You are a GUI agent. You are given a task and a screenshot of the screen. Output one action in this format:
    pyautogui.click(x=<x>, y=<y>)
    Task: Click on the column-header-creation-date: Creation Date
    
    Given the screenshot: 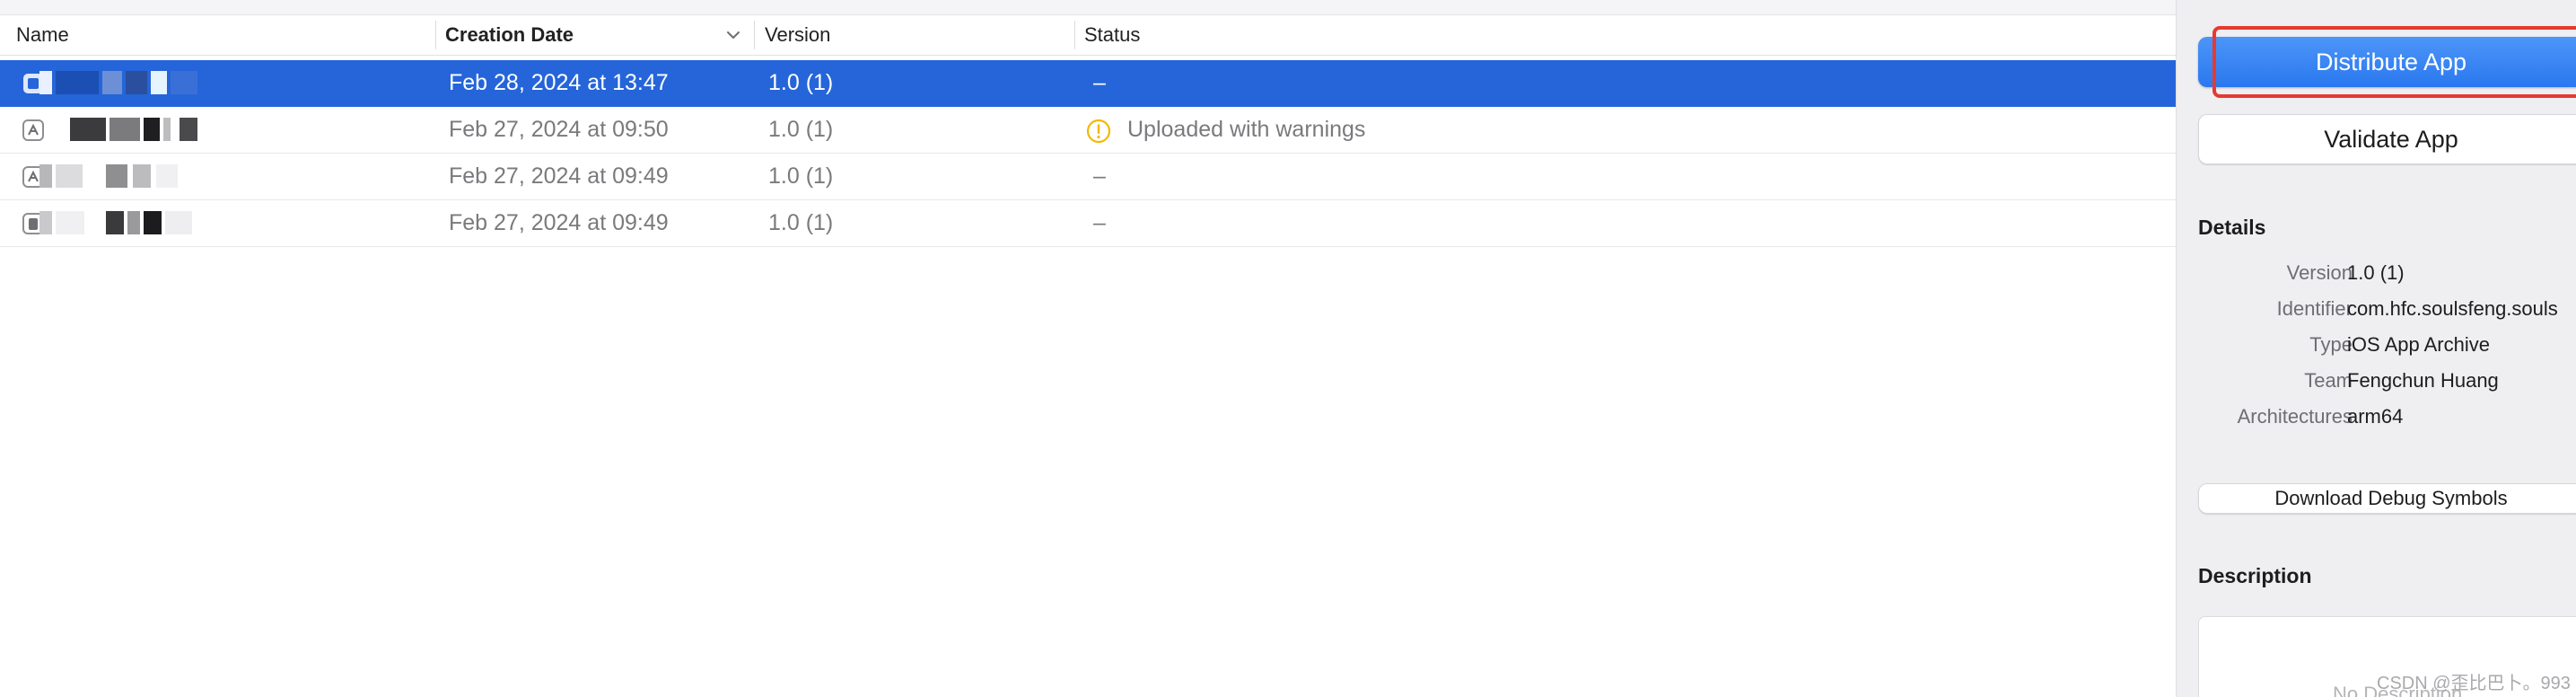 What is the action you would take?
    pyautogui.click(x=509, y=35)
    